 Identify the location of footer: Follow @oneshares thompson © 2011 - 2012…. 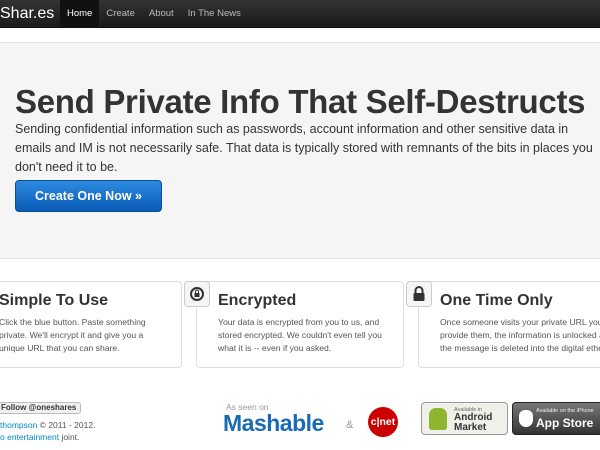
(300, 421).